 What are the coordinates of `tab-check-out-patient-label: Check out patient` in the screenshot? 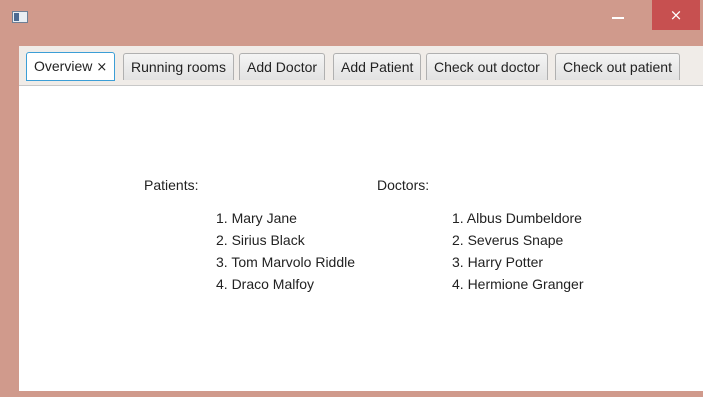 It's located at (617, 67).